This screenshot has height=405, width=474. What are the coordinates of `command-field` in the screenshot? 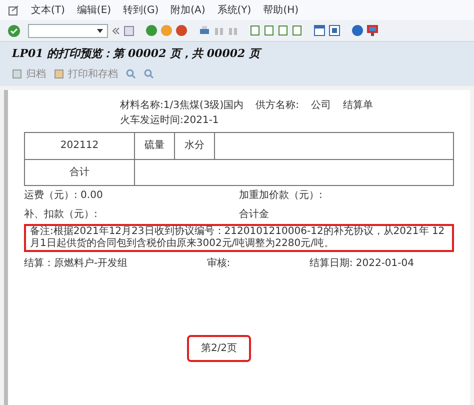 It's located at (68, 31).